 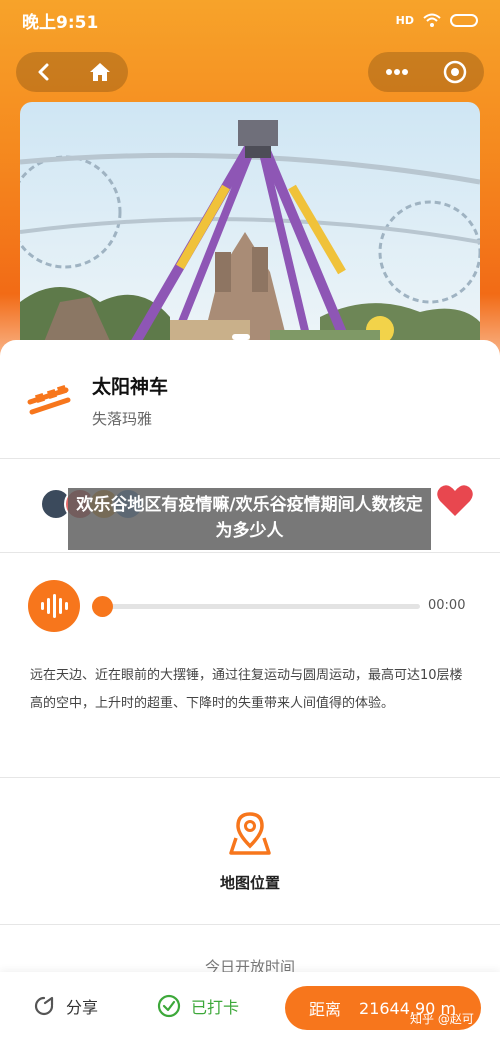 What do you see at coordinates (250, 882) in the screenshot?
I see `map-location-label: 地图位置` at bounding box center [250, 882].